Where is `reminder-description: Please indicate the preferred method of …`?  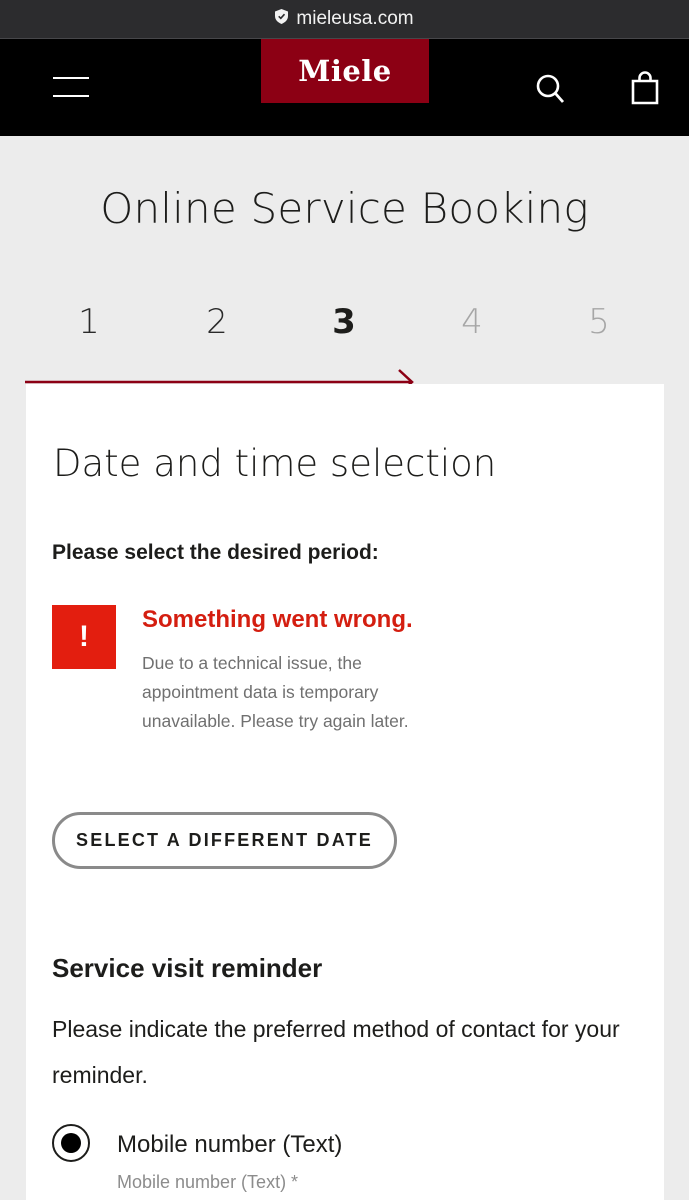
reminder-description: Please indicate the preferred method of … is located at coordinates (336, 1052).